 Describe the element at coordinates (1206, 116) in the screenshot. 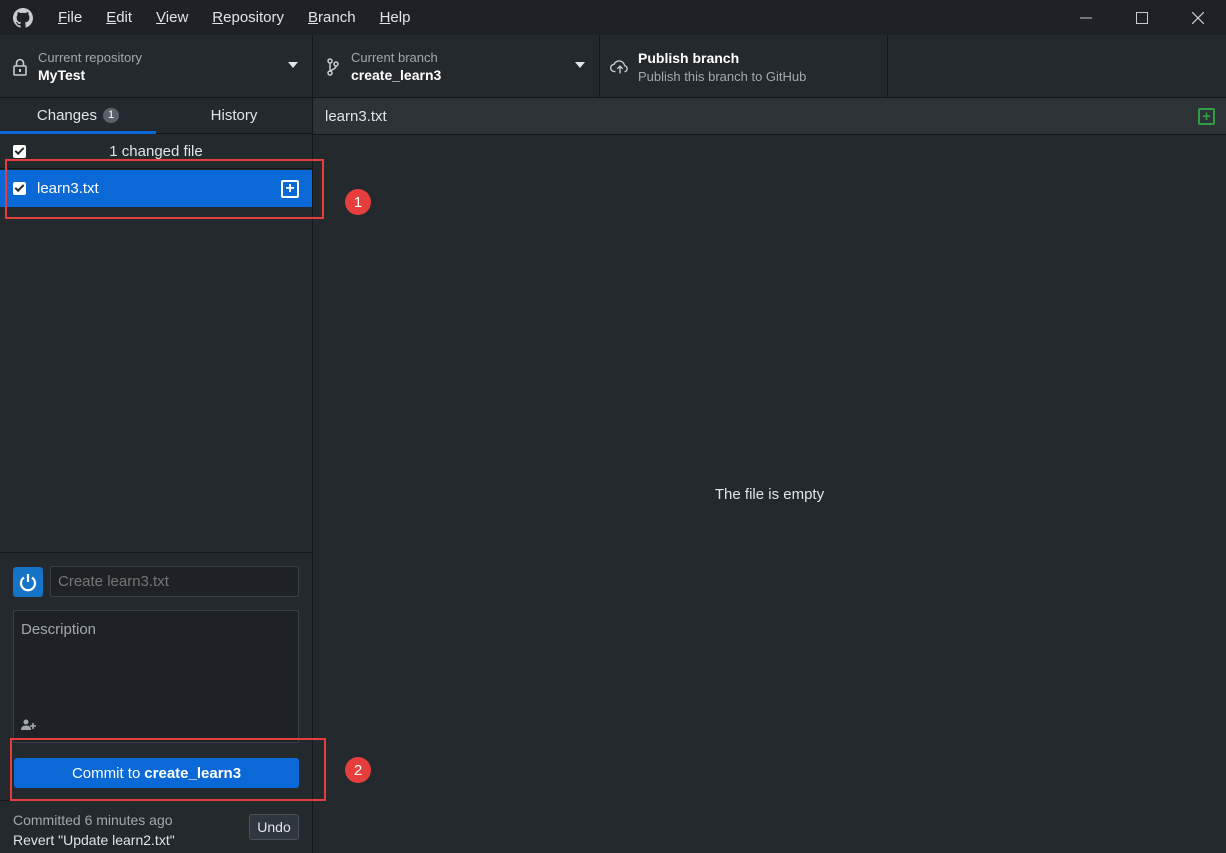

I see `file-added-icon: +` at that location.